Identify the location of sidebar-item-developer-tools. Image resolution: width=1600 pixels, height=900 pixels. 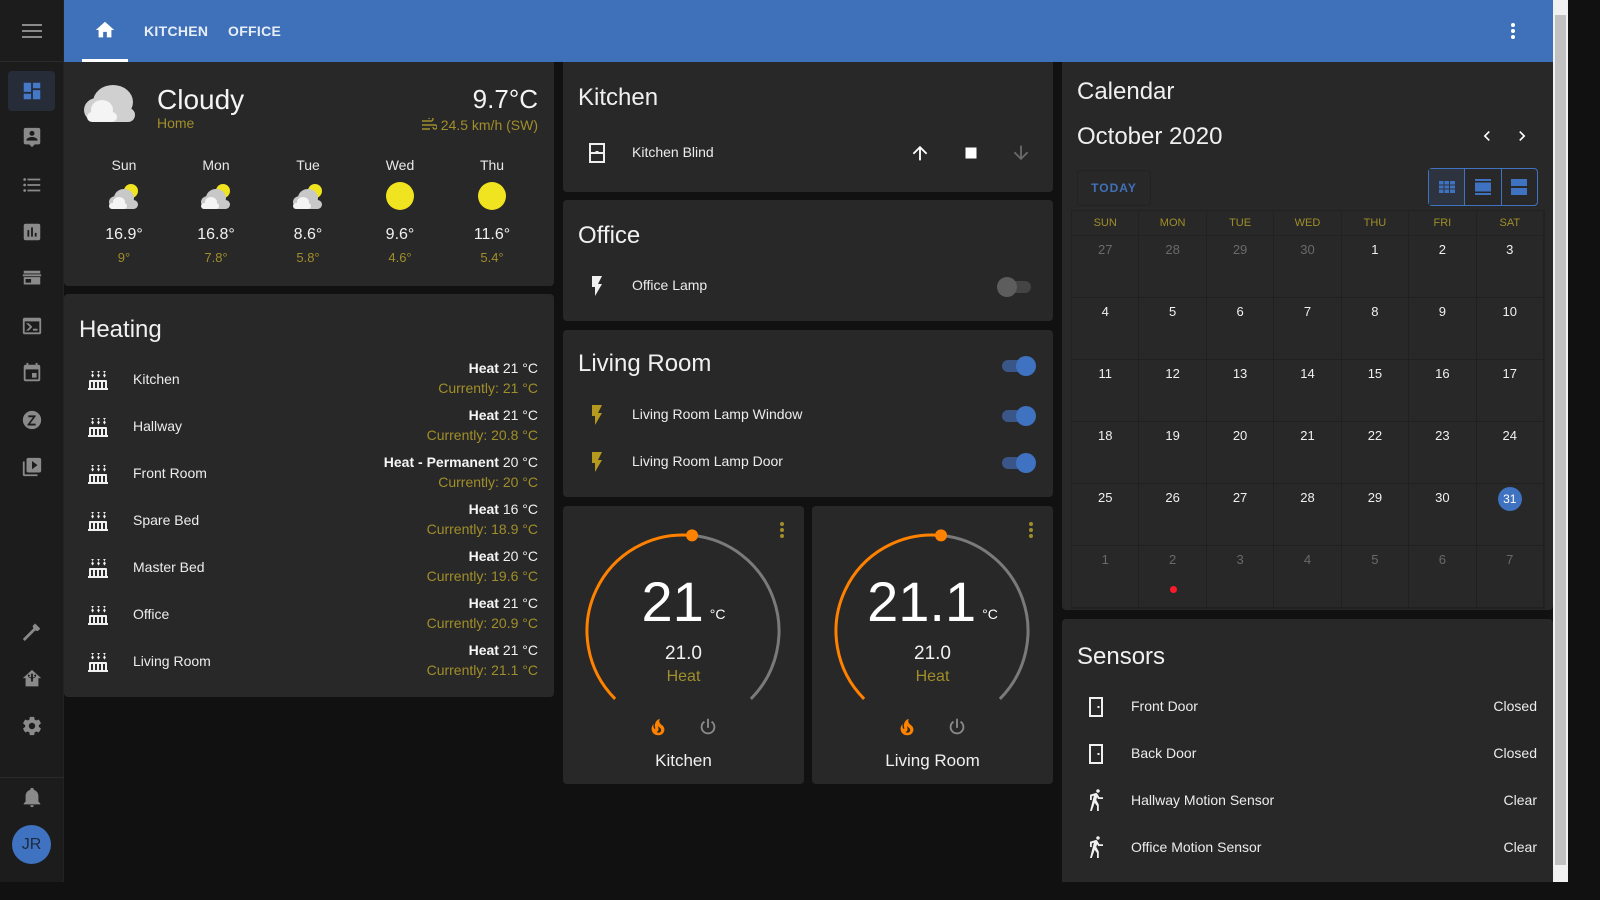
(31, 632).